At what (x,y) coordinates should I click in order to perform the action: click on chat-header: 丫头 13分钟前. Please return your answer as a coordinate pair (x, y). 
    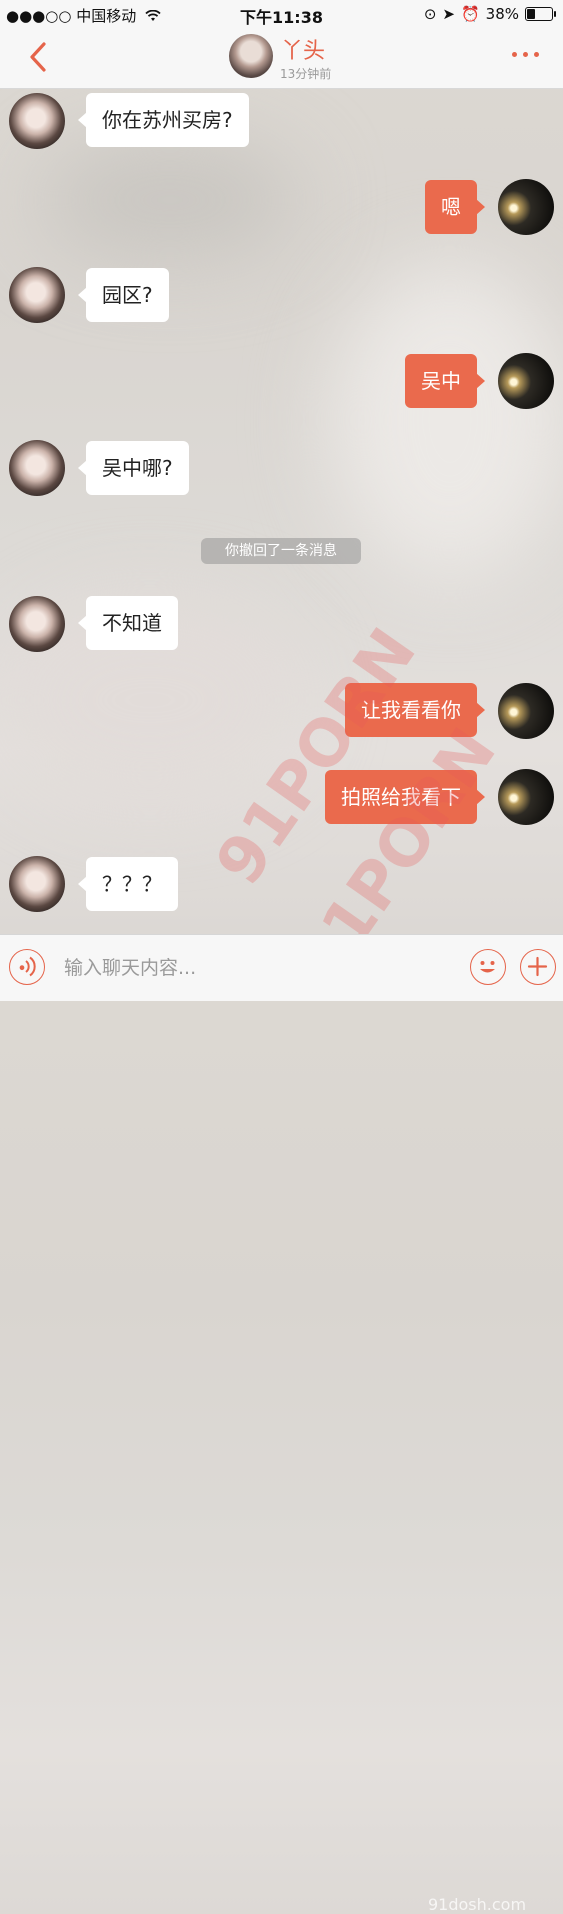
    Looking at the image, I should click on (281, 58).